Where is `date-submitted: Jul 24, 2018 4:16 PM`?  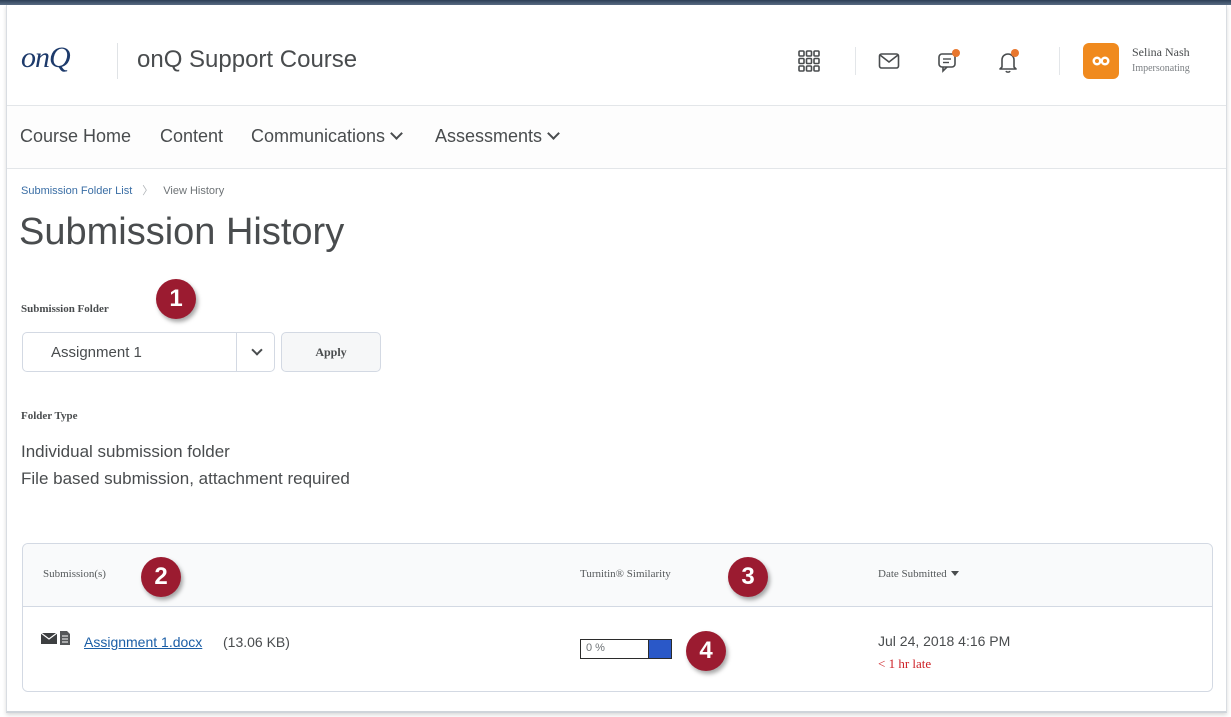 date-submitted: Jul 24, 2018 4:16 PM is located at coordinates (944, 641).